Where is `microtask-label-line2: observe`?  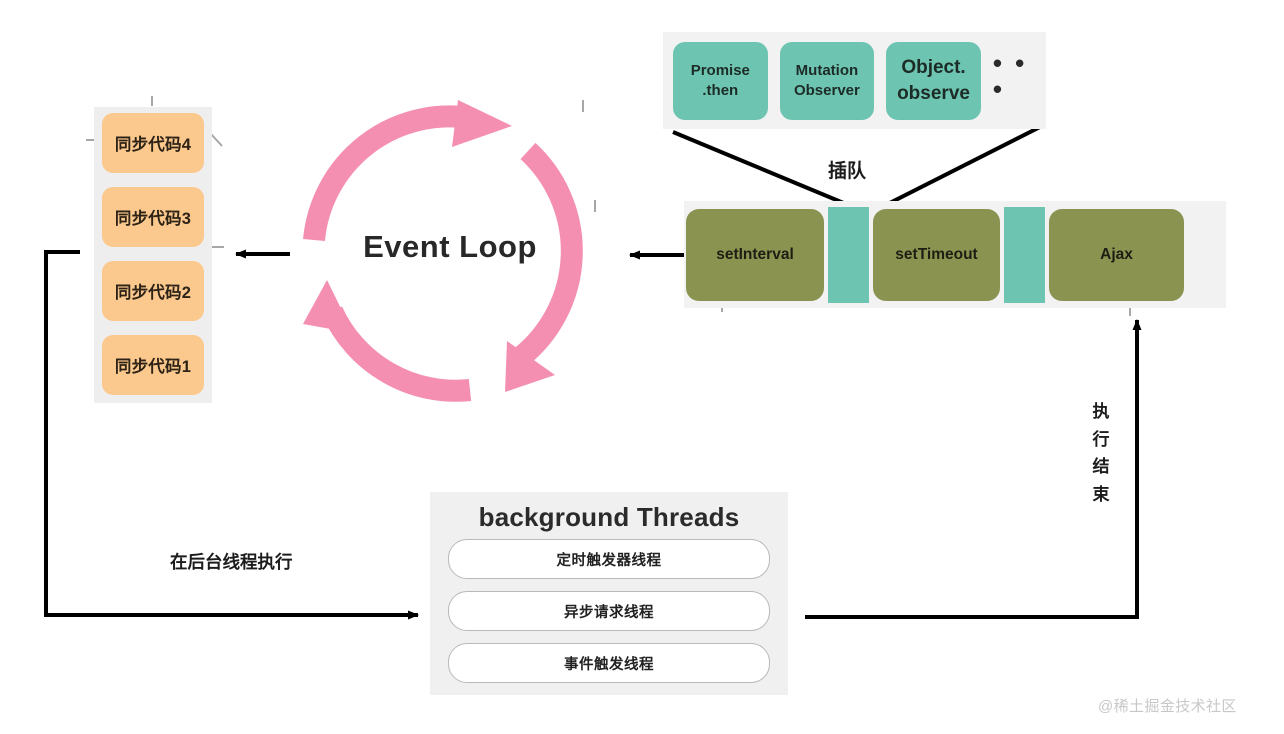
microtask-label-line2: observe is located at coordinates (933, 93).